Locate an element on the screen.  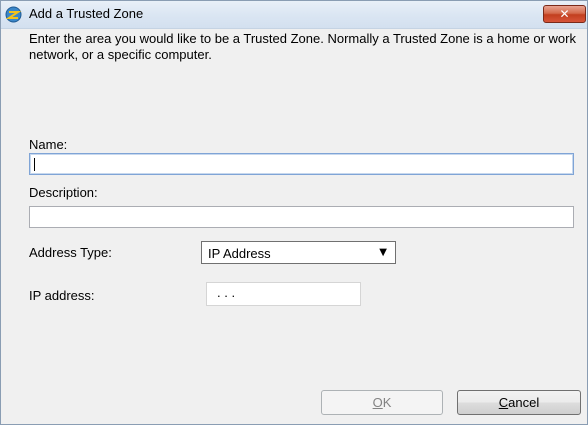
title-bar: Add a Trusted Zone ✕ is located at coordinates (294, 15).